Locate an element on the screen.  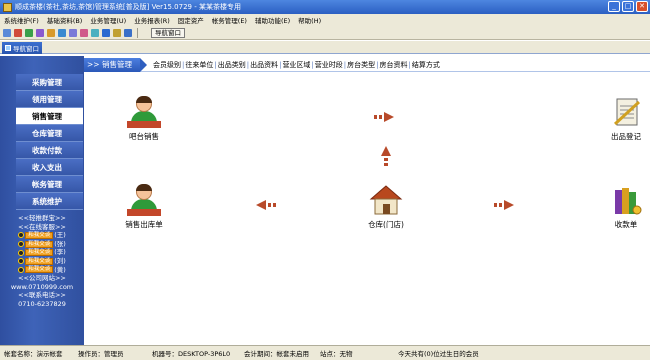
tab-nav-window: 导航窗口 is located at coordinates (22, 48).